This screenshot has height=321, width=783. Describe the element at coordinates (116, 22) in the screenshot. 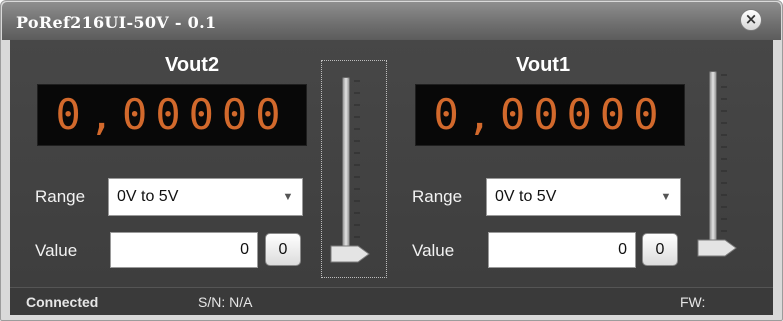

I see `window-title: PoRef216UI-50V - 0.1` at that location.